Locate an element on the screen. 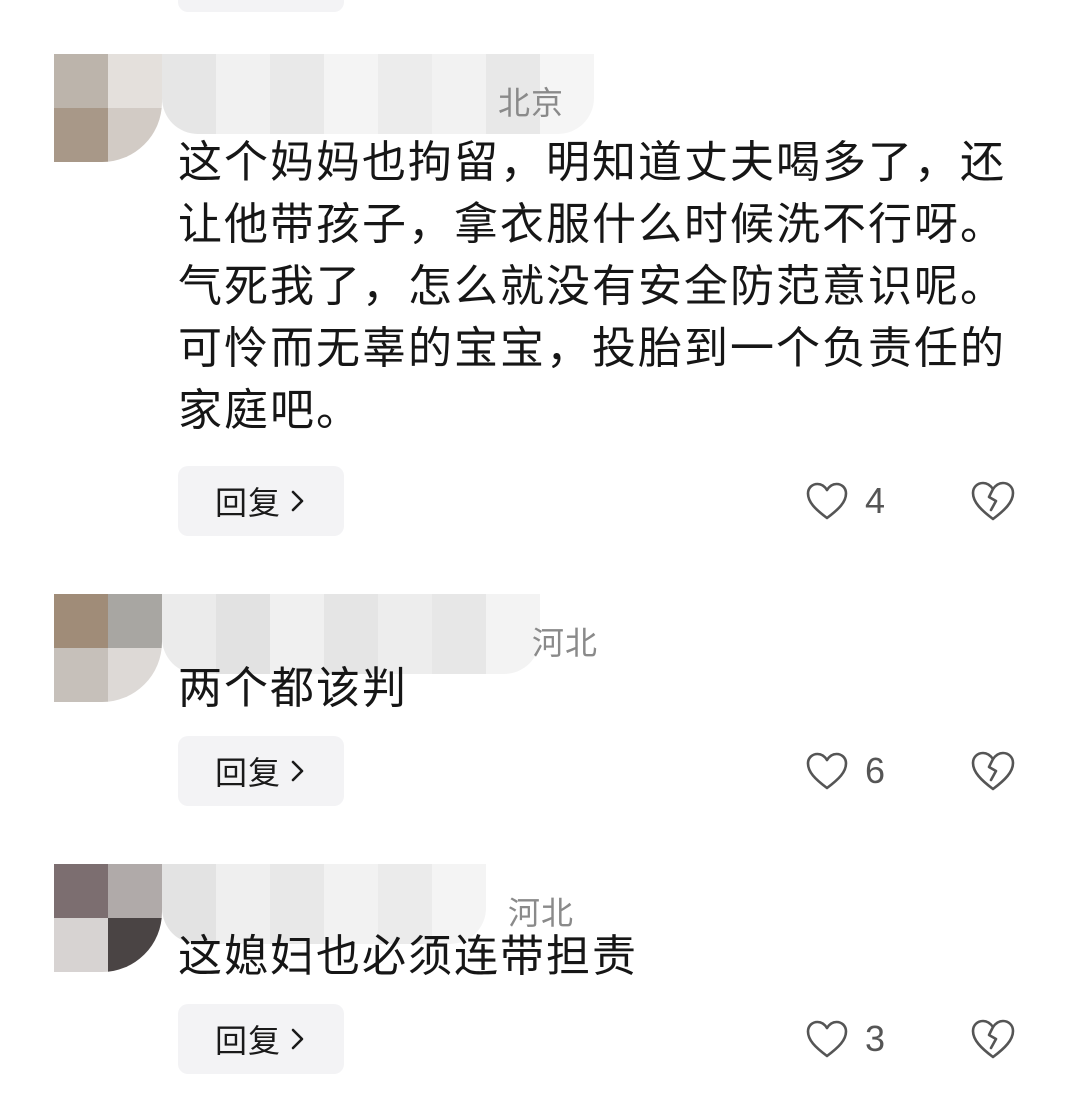  comment-text: 这媳妇也必须连带担责 is located at coordinates (408, 956).